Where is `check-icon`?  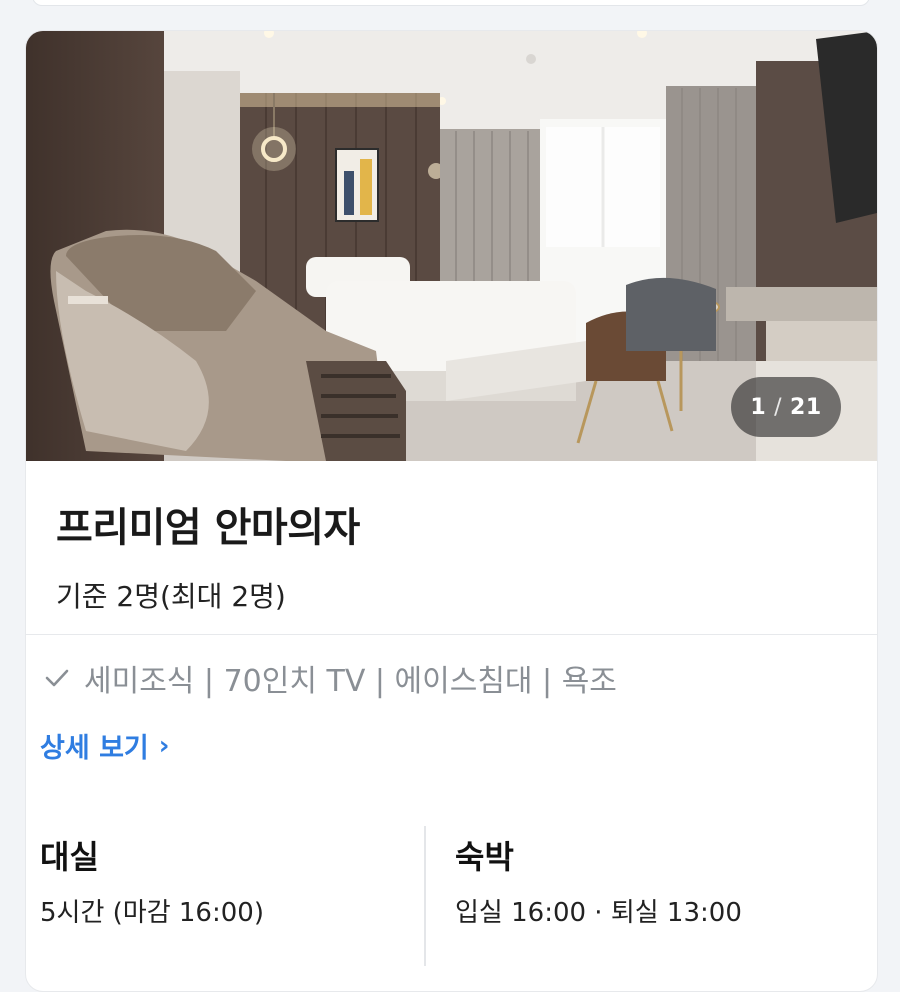 check-icon is located at coordinates (57, 678).